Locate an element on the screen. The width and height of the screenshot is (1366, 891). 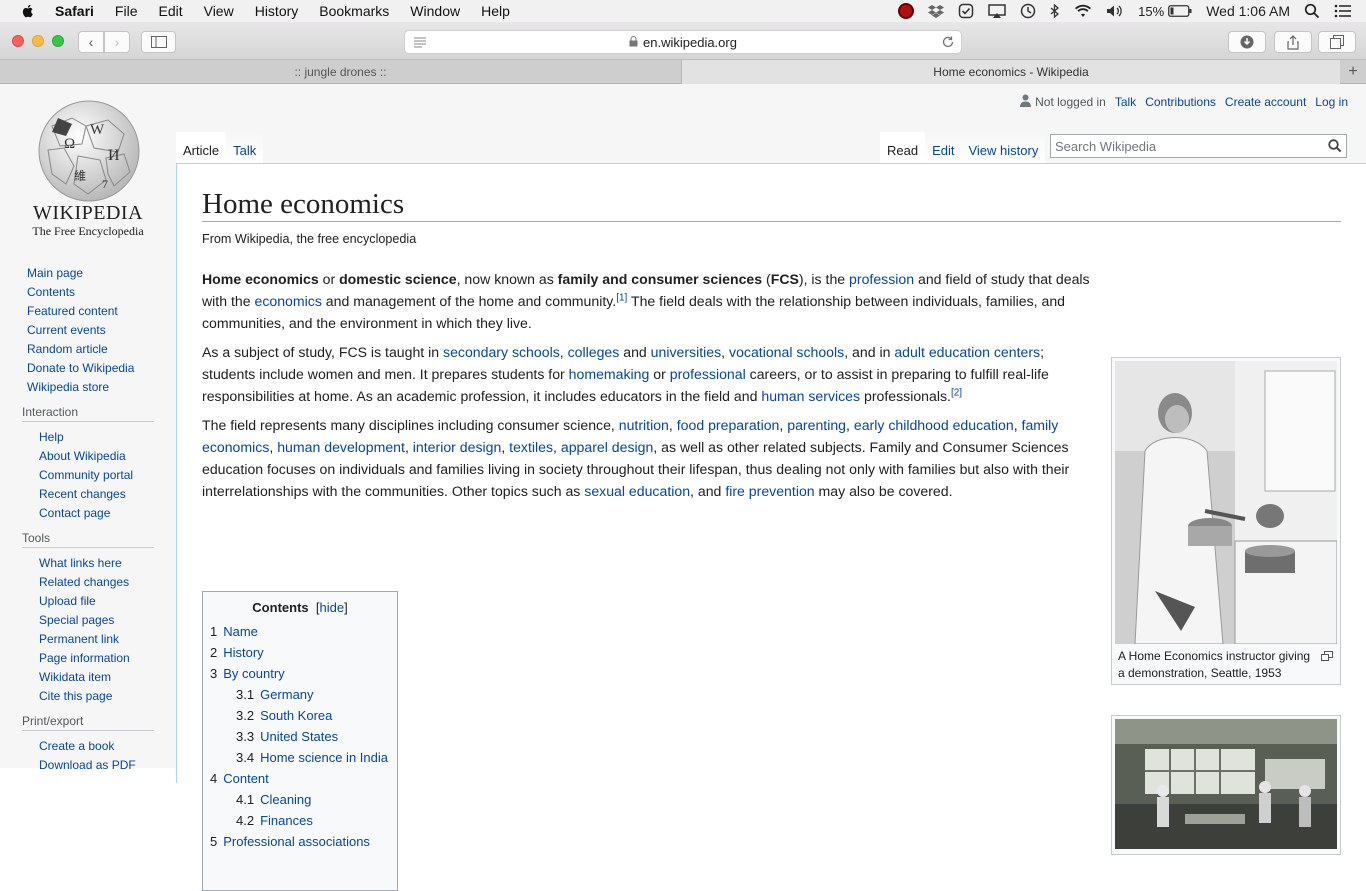
sidebar-item-current-events: Current events is located at coordinates (101, 330).